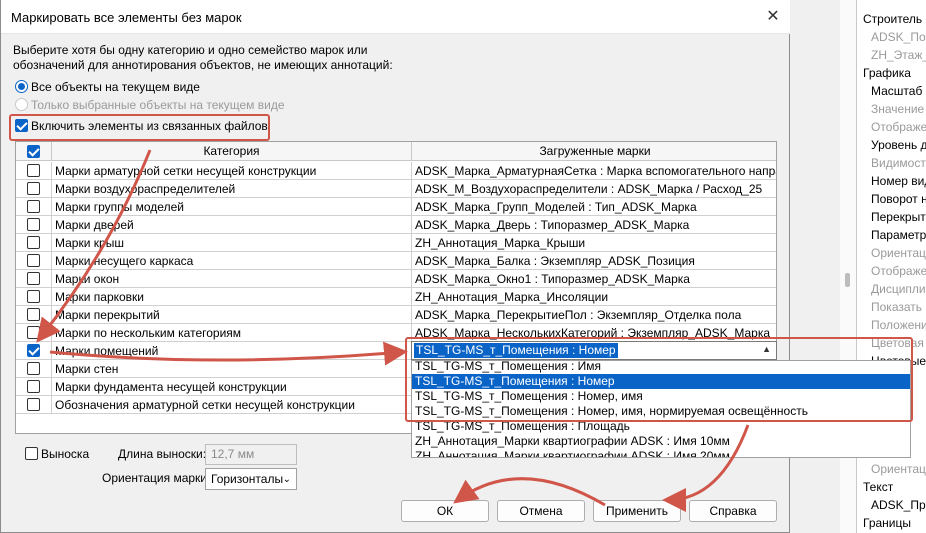  What do you see at coordinates (21, 104) in the screenshot?
I see `radio-selected-objects` at bounding box center [21, 104].